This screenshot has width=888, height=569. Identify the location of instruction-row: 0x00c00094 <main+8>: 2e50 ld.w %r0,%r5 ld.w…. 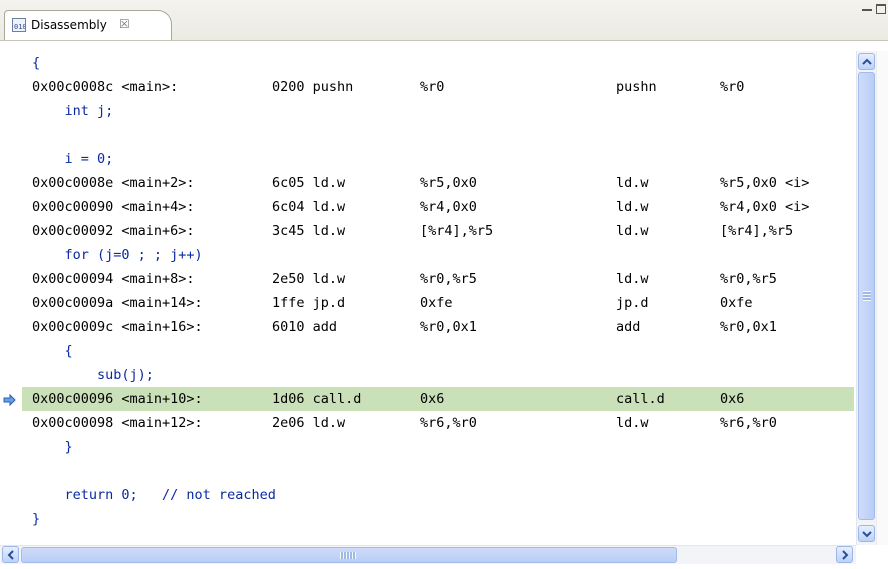
(438, 279).